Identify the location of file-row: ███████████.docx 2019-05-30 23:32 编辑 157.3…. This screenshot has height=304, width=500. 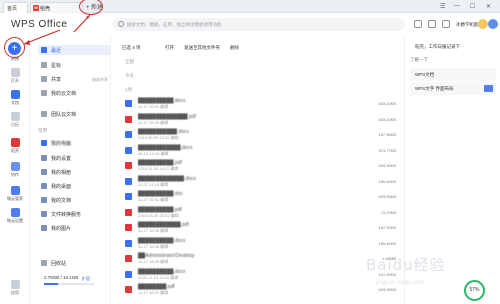
(259, 134).